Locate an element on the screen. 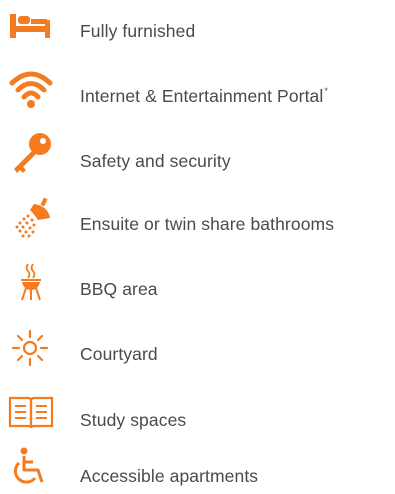  feature-study: Study spaces is located at coordinates (197, 414).